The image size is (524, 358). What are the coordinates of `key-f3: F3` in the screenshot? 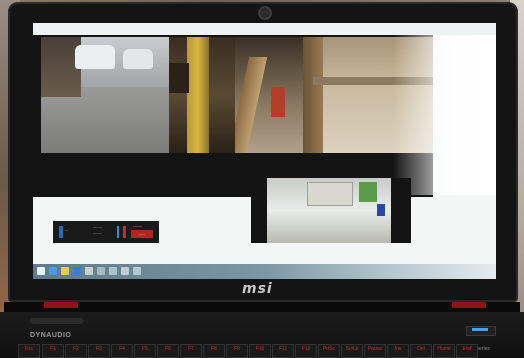 It's located at (99, 351).